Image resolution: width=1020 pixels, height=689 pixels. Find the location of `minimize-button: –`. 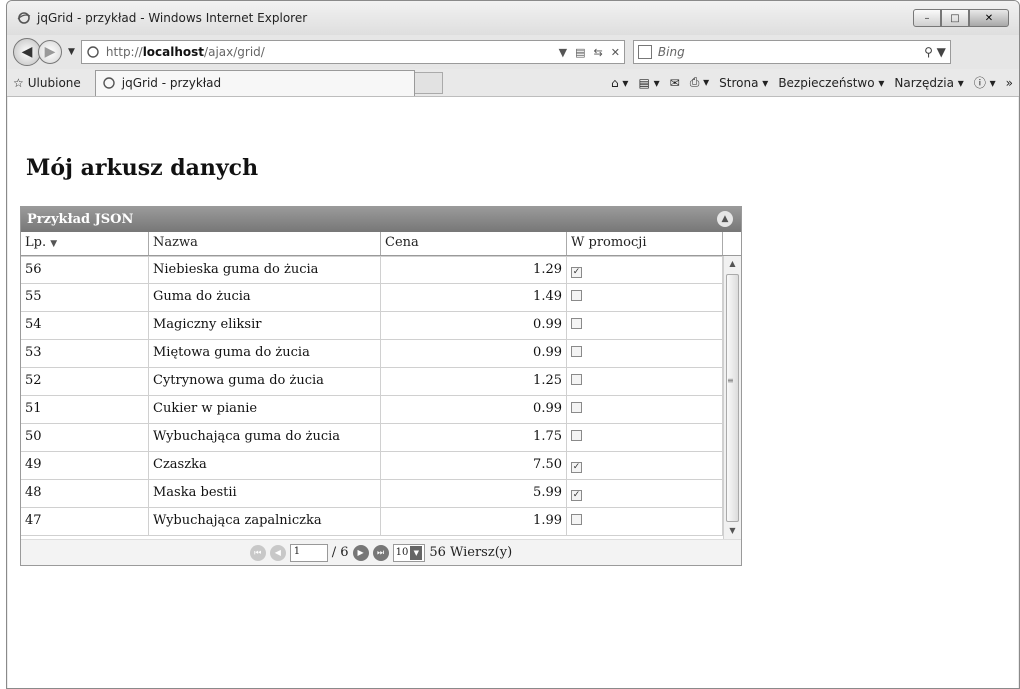

minimize-button: – is located at coordinates (927, 18).